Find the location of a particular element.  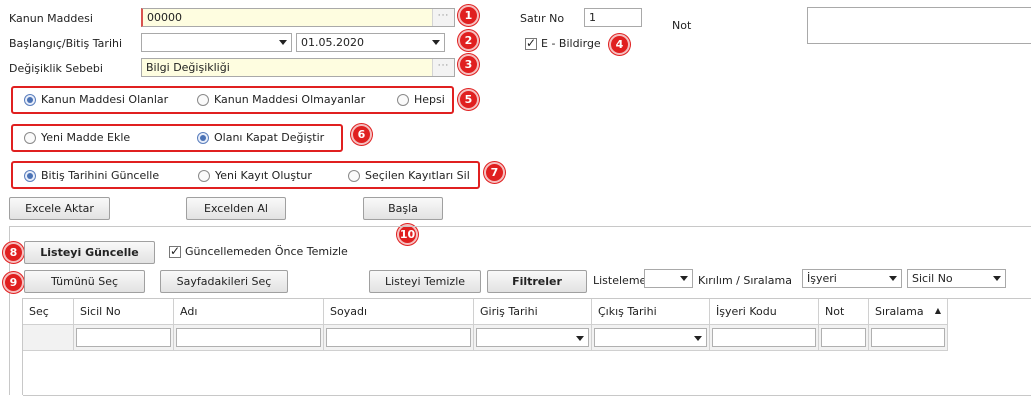

filter-cell-isyeri-kodu is located at coordinates (764, 338).